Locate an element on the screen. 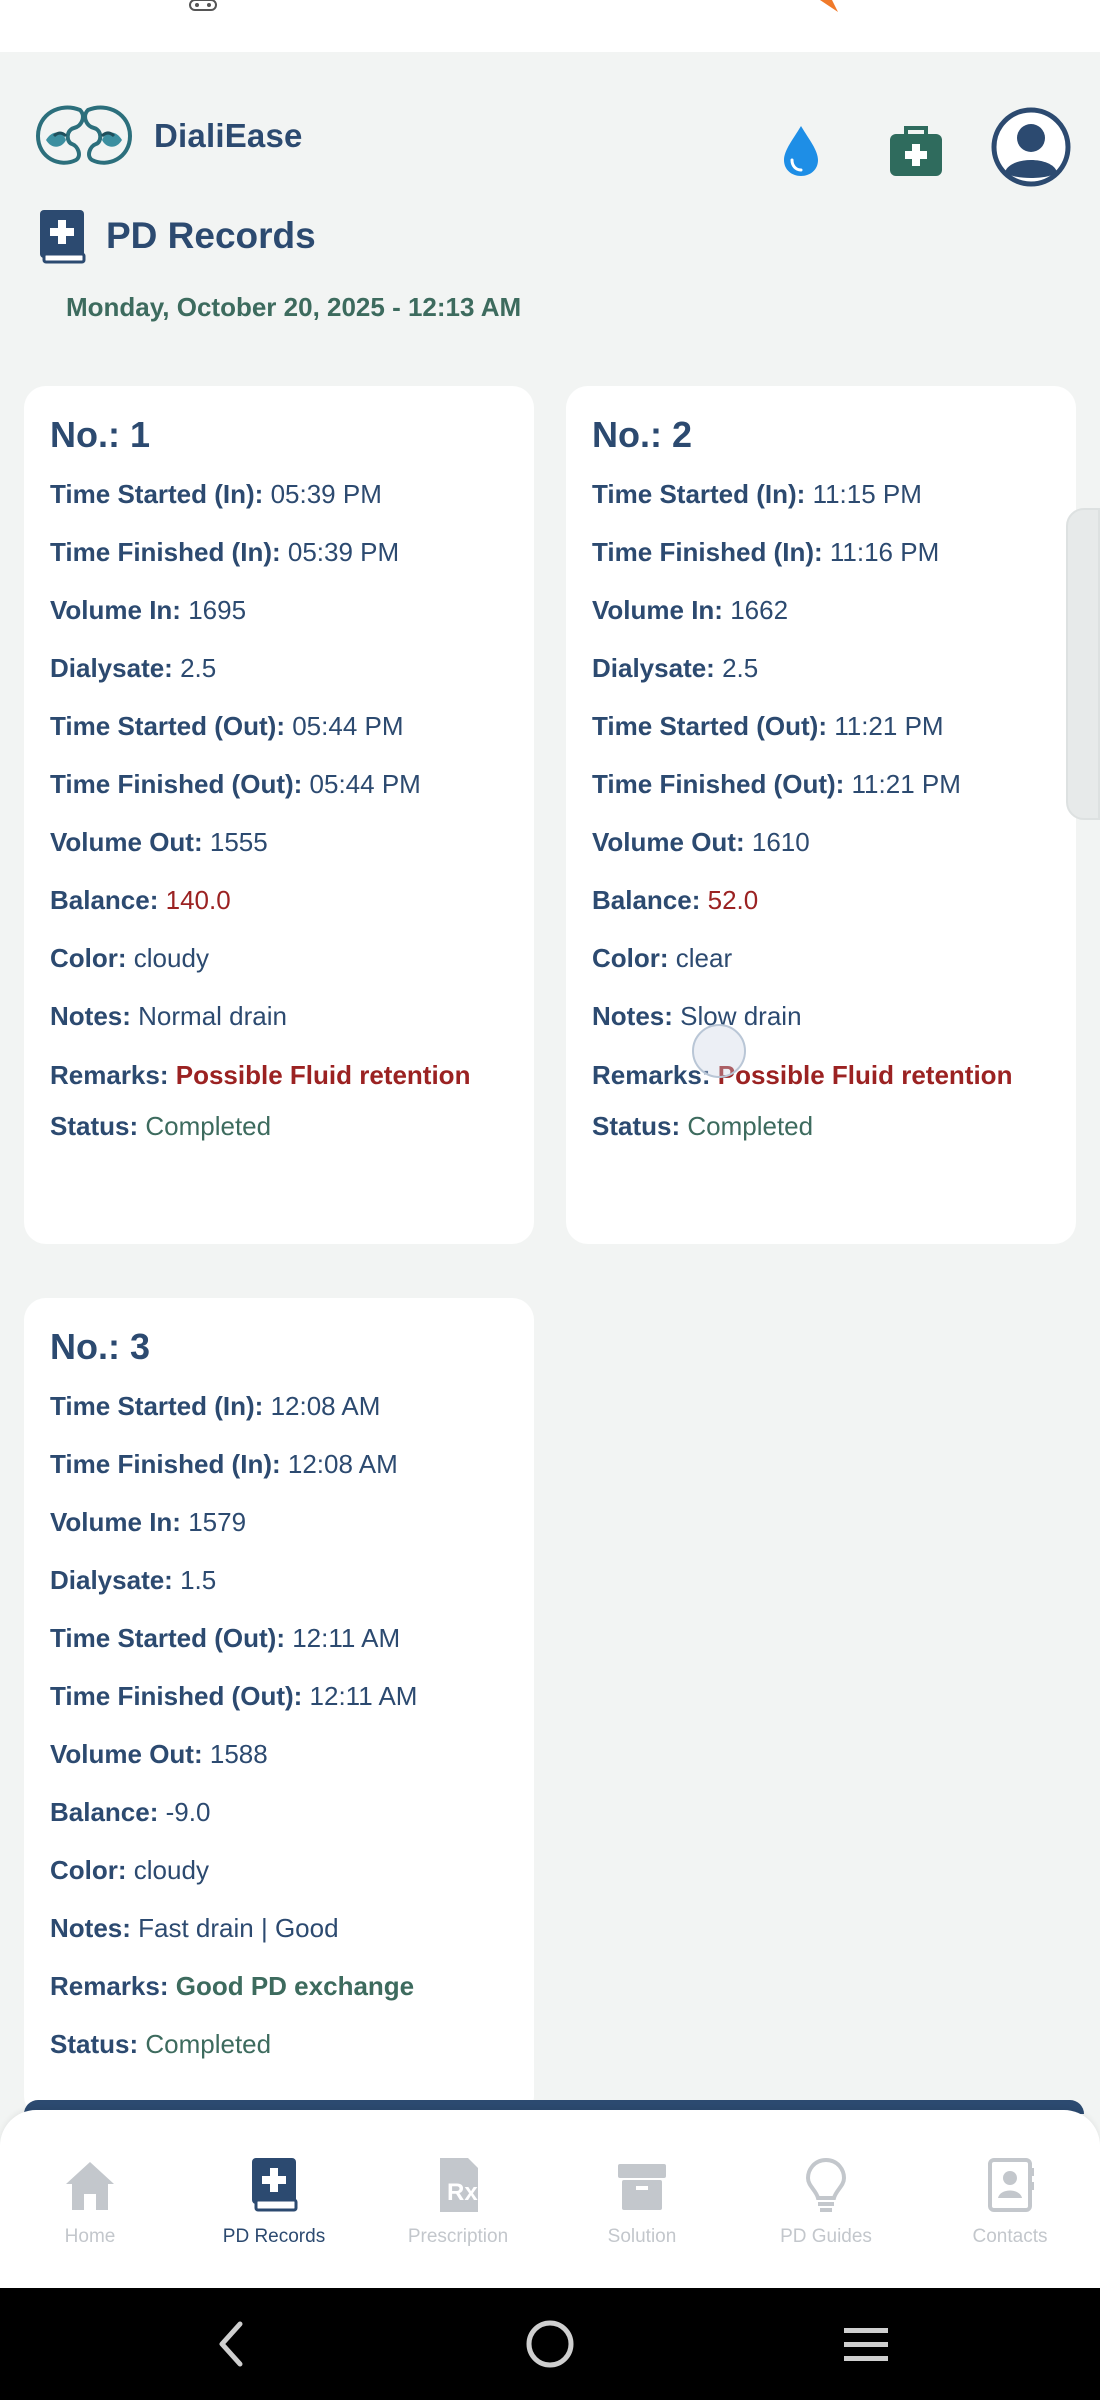 This screenshot has width=1100, height=2400. color-row: Color: clear is located at coordinates (662, 958).